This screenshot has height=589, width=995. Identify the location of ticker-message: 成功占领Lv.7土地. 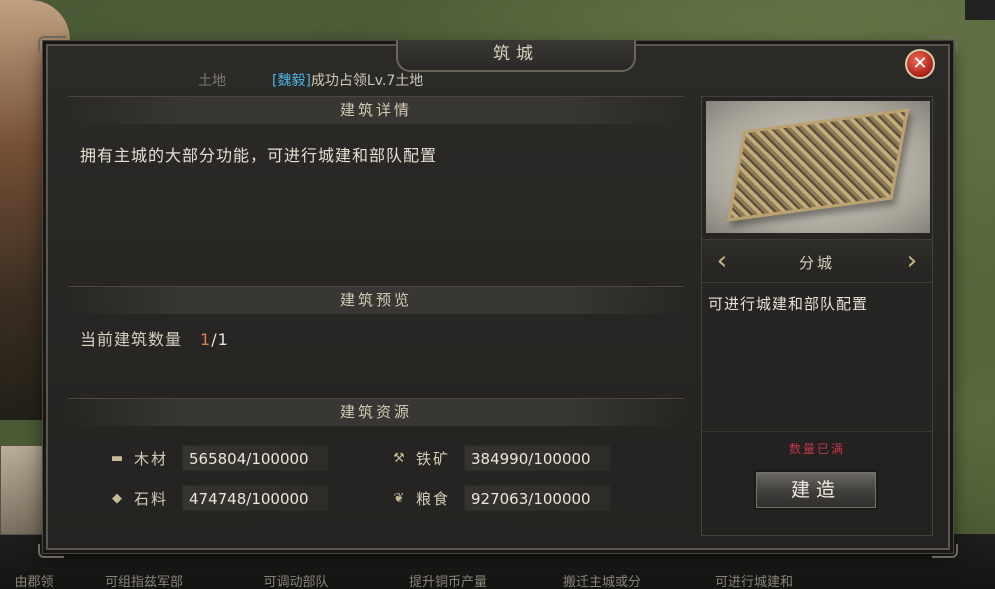
(367, 81).